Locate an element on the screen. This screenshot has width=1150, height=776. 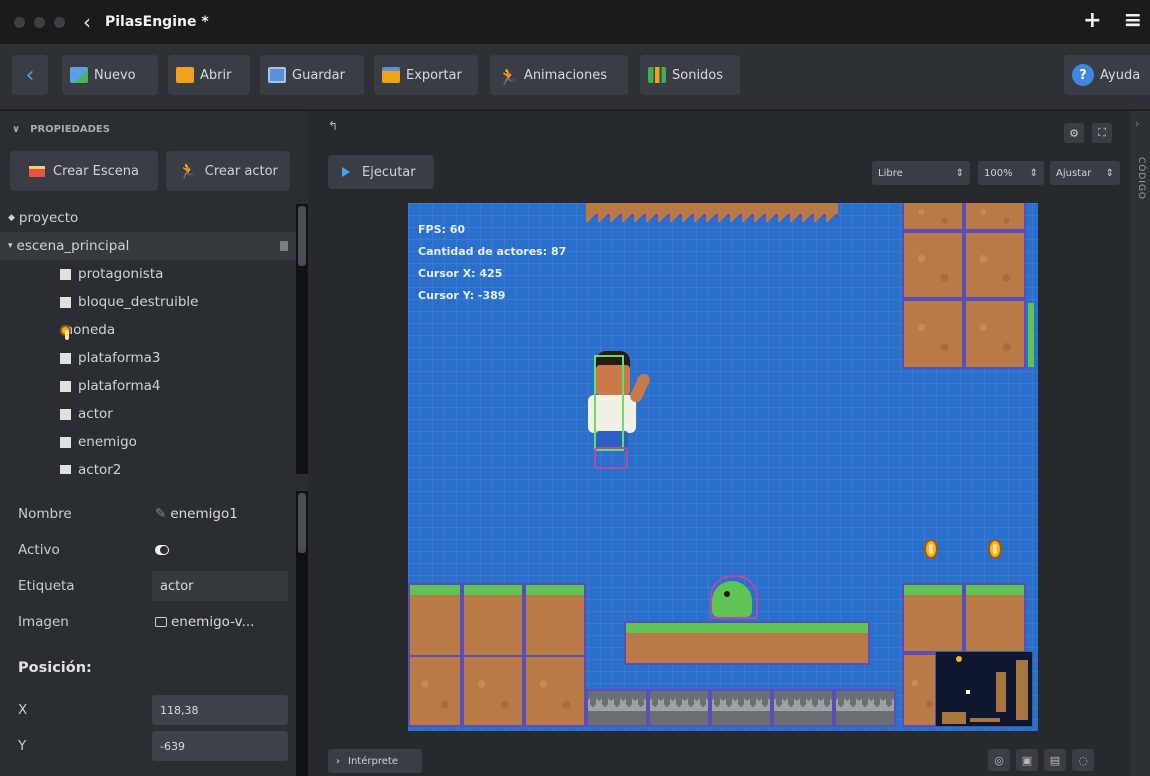
help-button: ? Ayuda is located at coordinates (1107, 75).